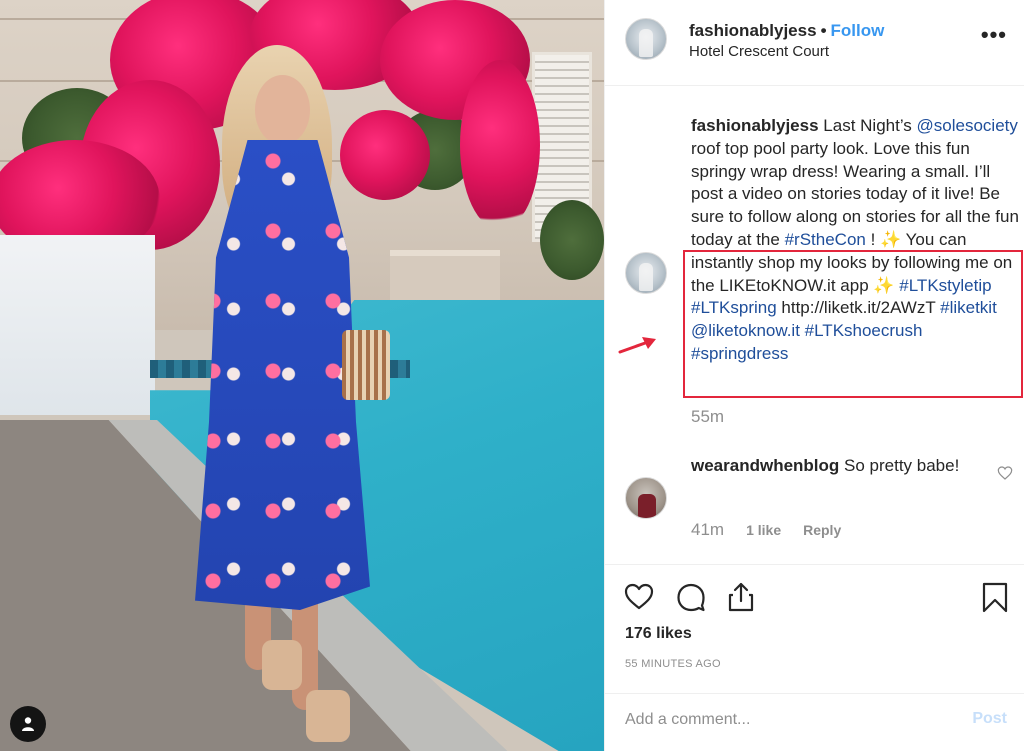  I want to click on photo-planter, so click(77, 325).